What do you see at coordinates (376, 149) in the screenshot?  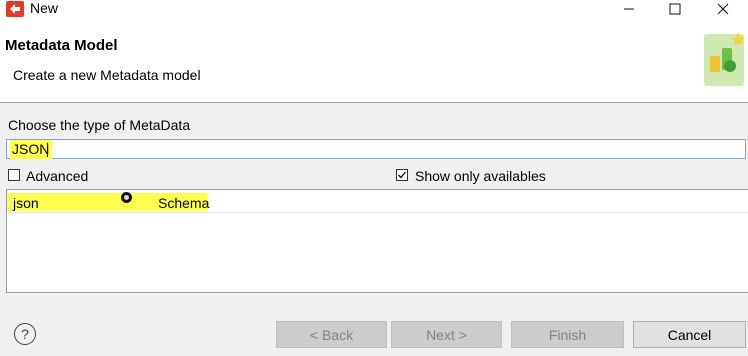 I see `filter-input: JSON` at bounding box center [376, 149].